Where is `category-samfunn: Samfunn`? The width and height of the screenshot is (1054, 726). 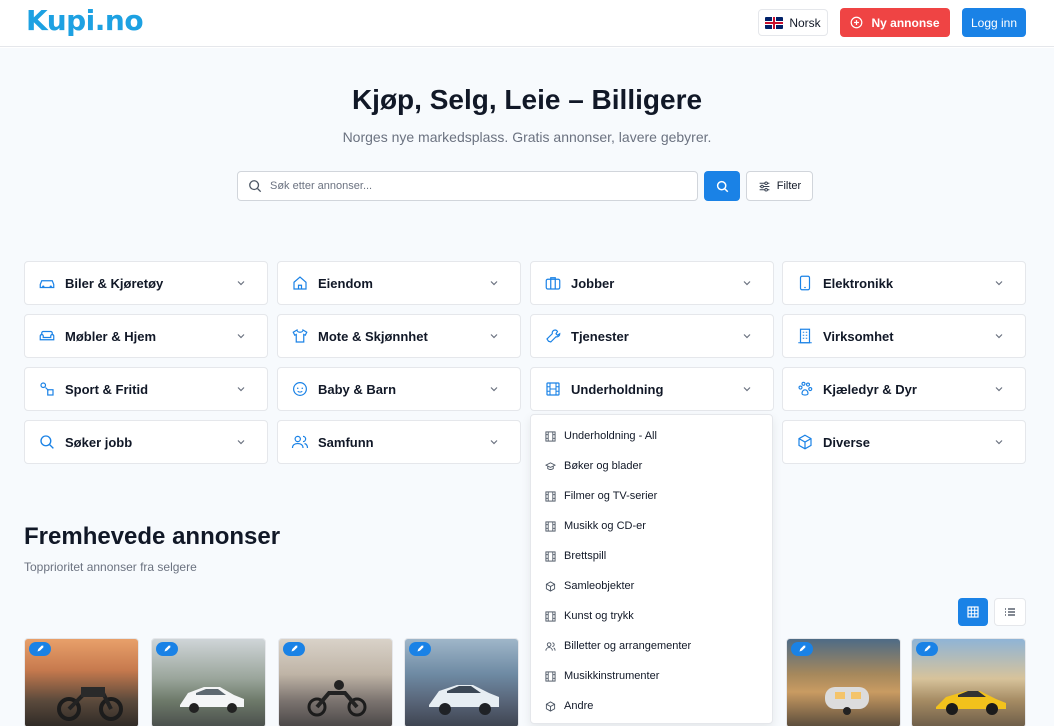
category-samfunn: Samfunn is located at coordinates (399, 442).